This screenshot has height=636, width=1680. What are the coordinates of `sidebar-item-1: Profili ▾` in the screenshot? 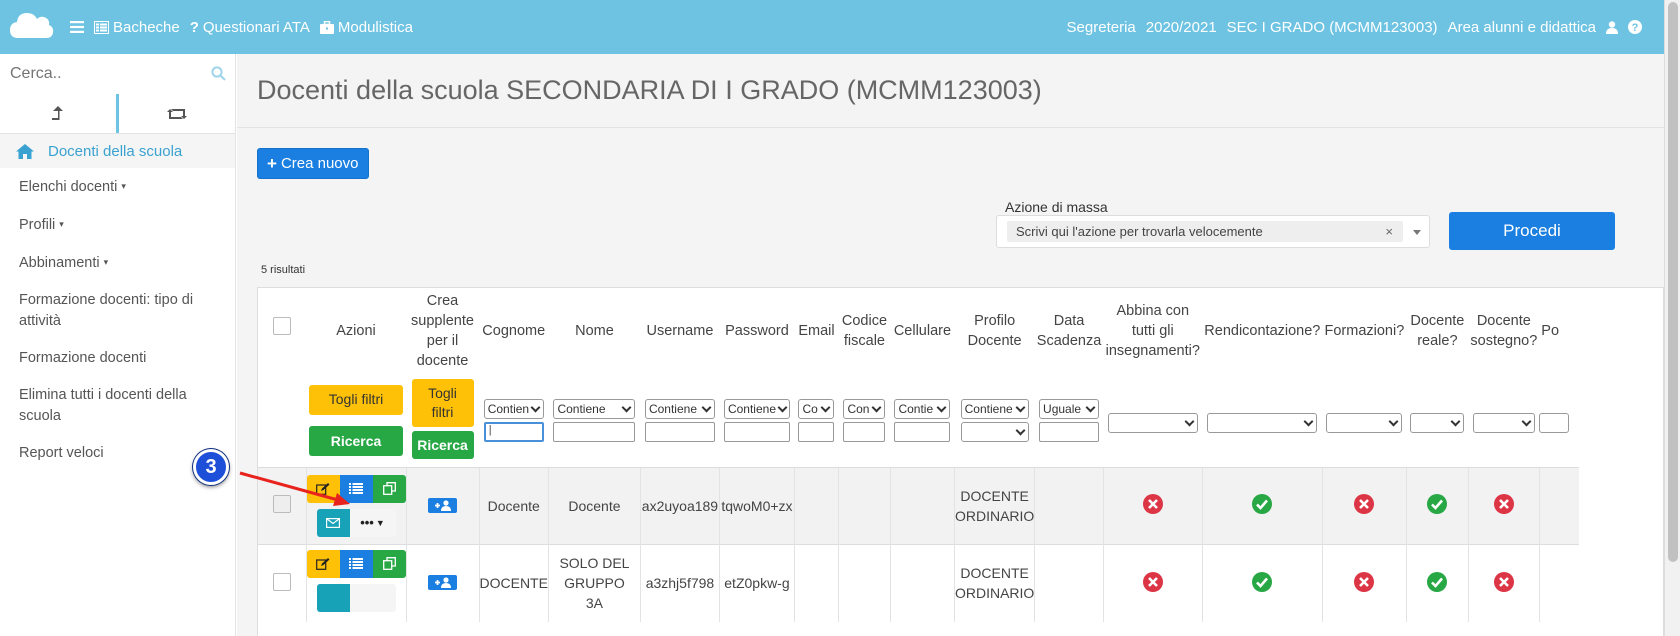 It's located at (117, 225).